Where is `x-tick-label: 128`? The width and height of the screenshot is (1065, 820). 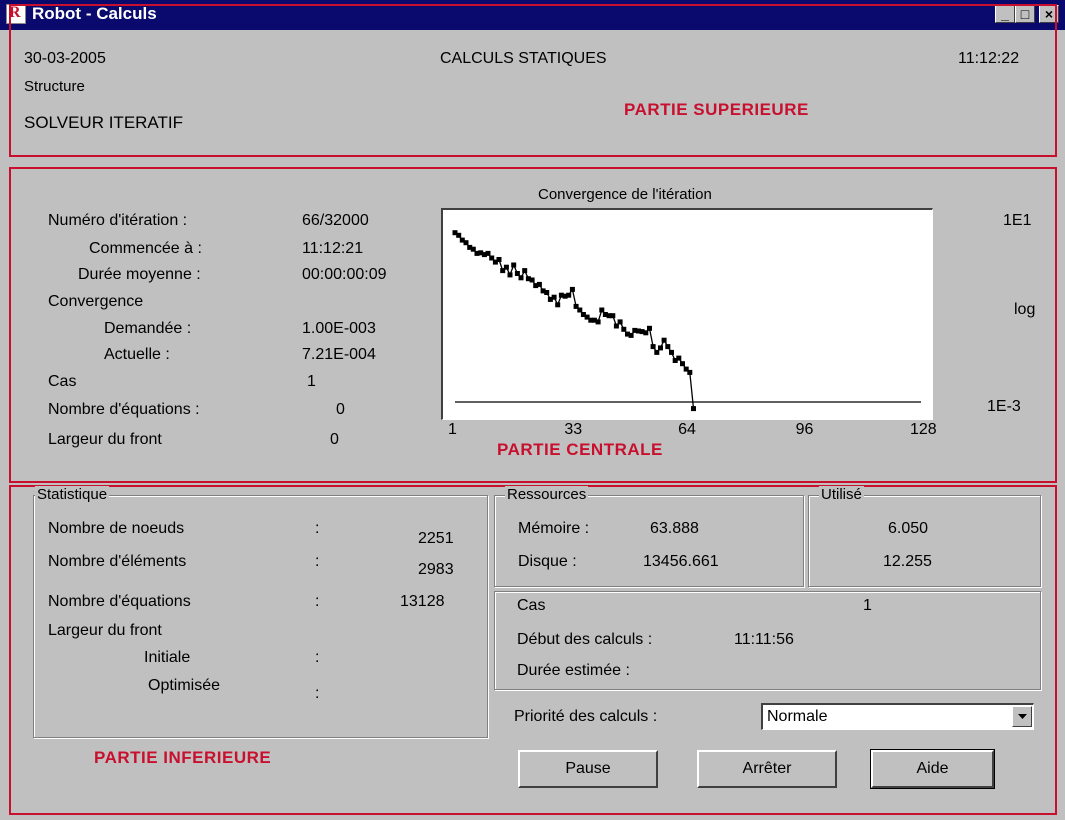
x-tick-label: 128 is located at coordinates (923, 429).